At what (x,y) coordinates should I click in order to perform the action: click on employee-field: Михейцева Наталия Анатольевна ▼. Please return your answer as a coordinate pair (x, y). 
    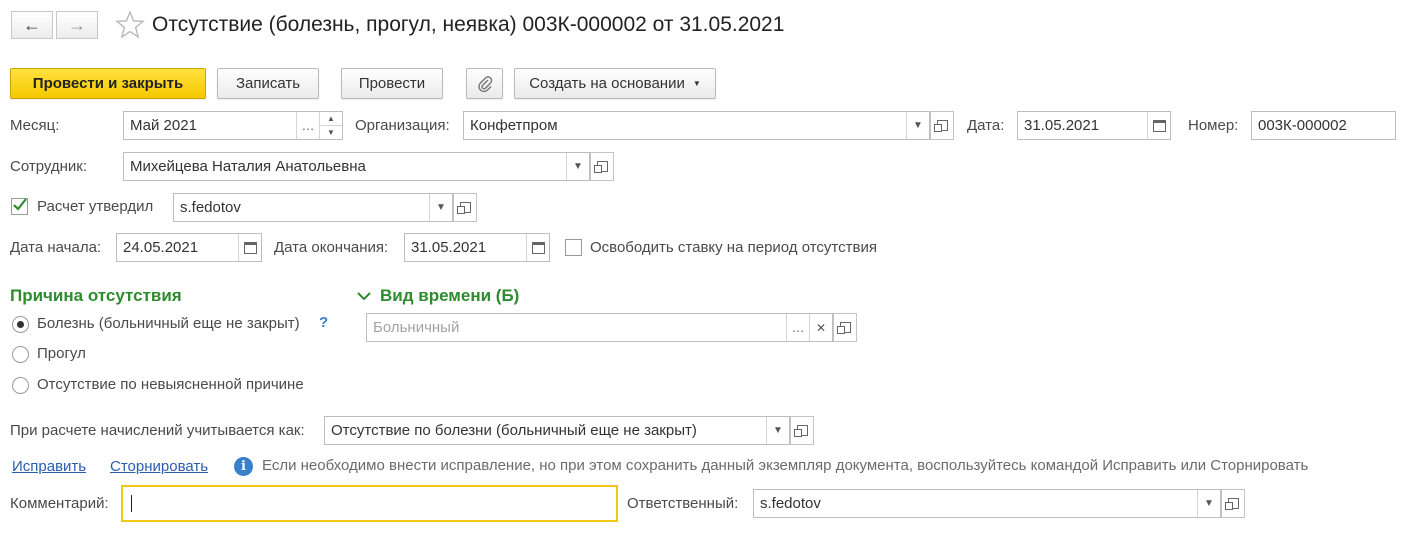
    Looking at the image, I should click on (356, 166).